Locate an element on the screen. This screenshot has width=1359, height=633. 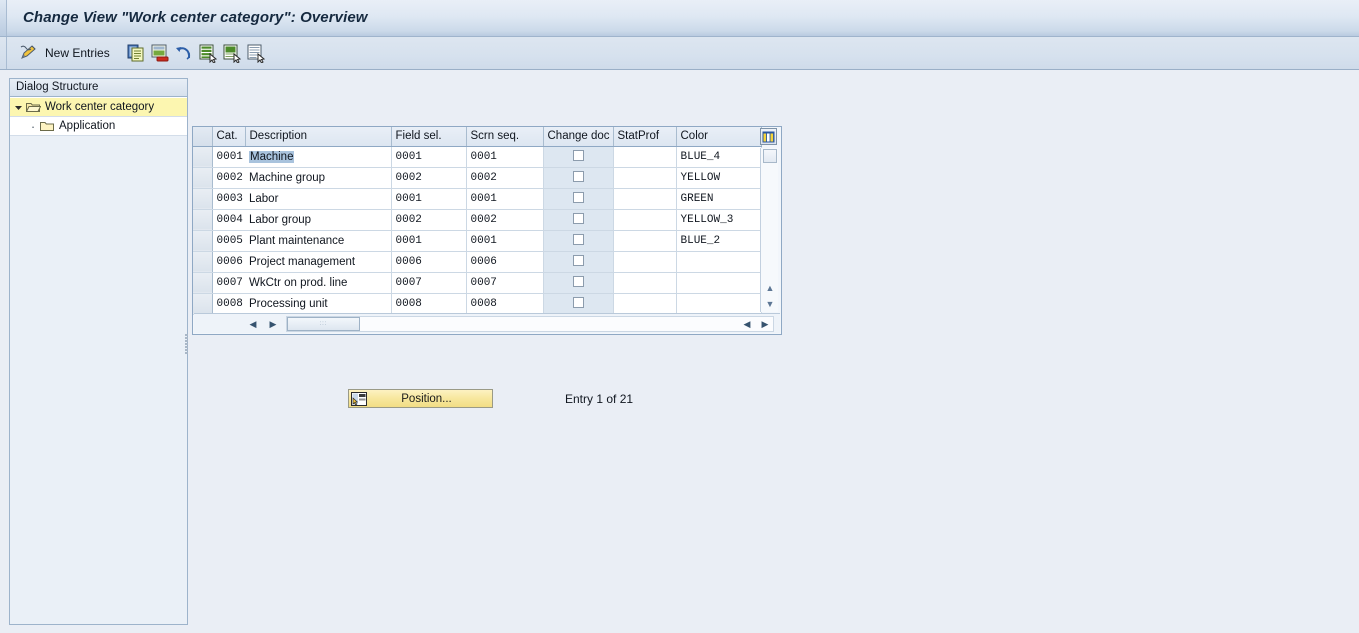
cell-description: Machine is located at coordinates (318, 157).